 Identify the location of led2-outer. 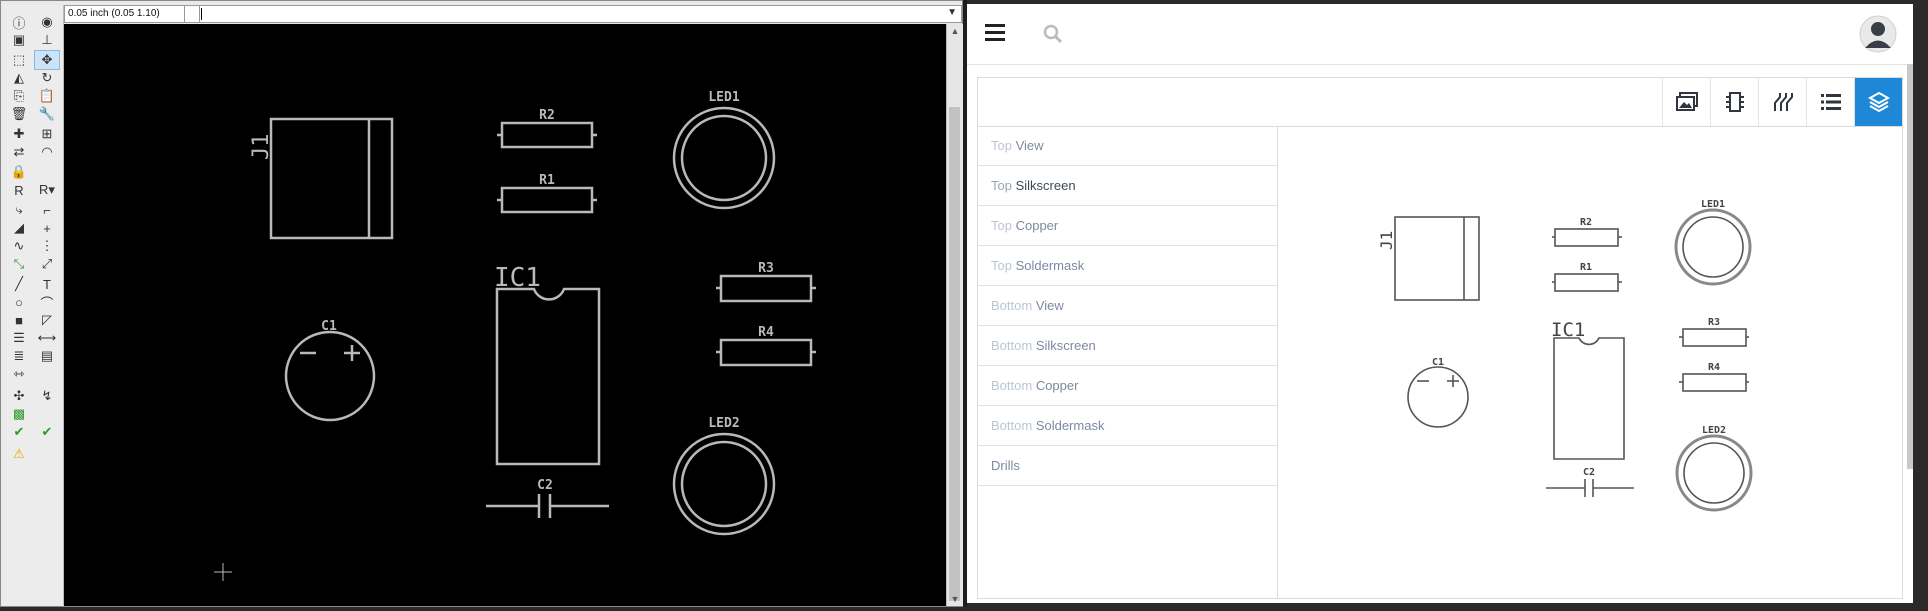
(724, 484).